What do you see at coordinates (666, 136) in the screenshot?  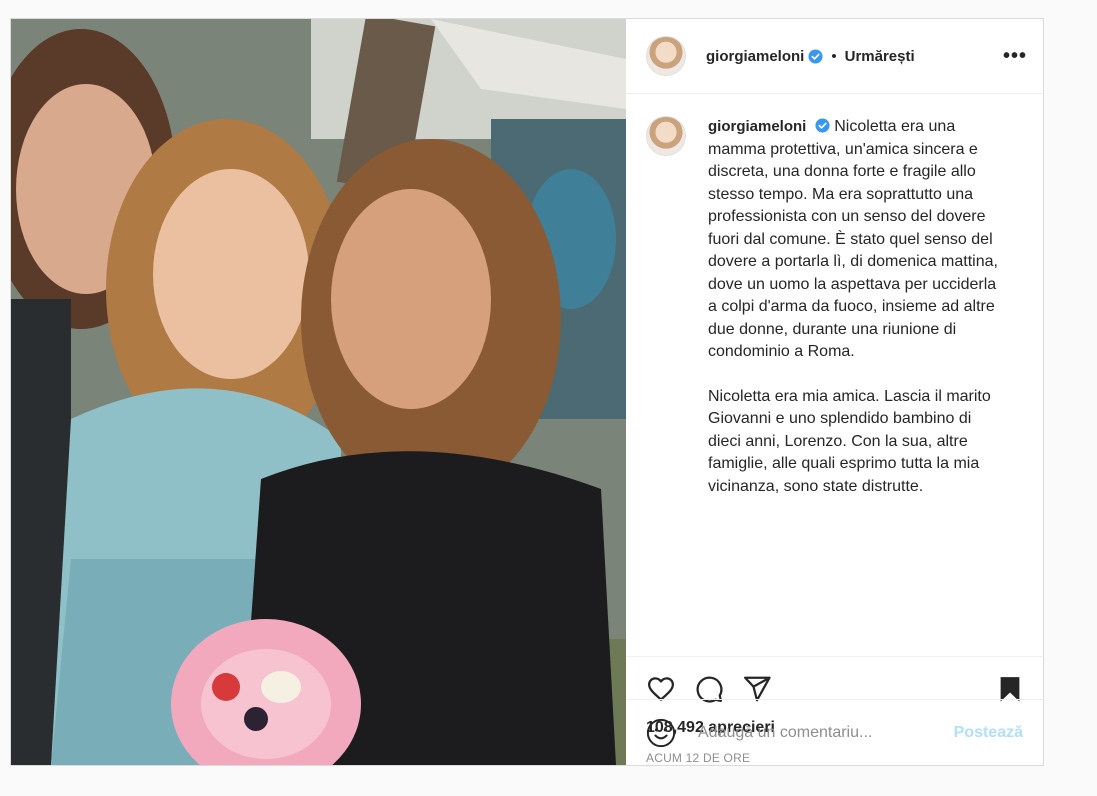 I see `caption-avatar` at bounding box center [666, 136].